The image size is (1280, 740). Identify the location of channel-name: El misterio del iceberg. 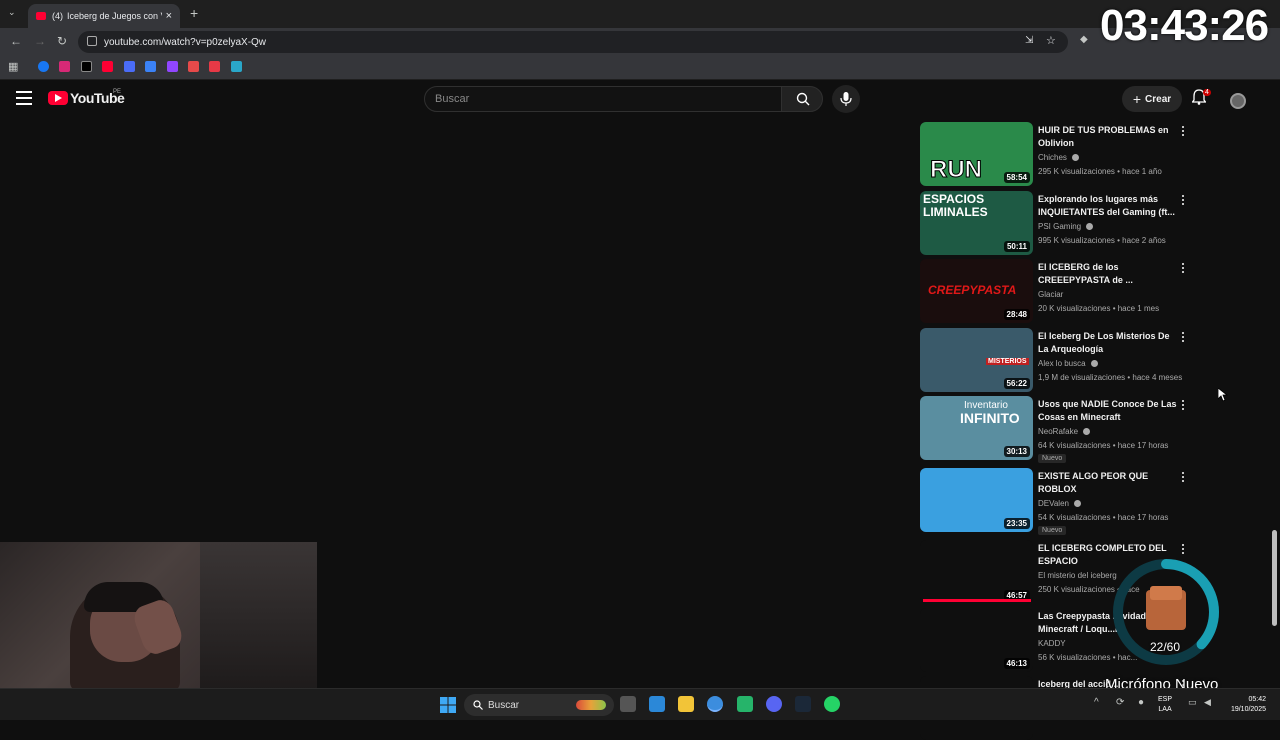
(1077, 575).